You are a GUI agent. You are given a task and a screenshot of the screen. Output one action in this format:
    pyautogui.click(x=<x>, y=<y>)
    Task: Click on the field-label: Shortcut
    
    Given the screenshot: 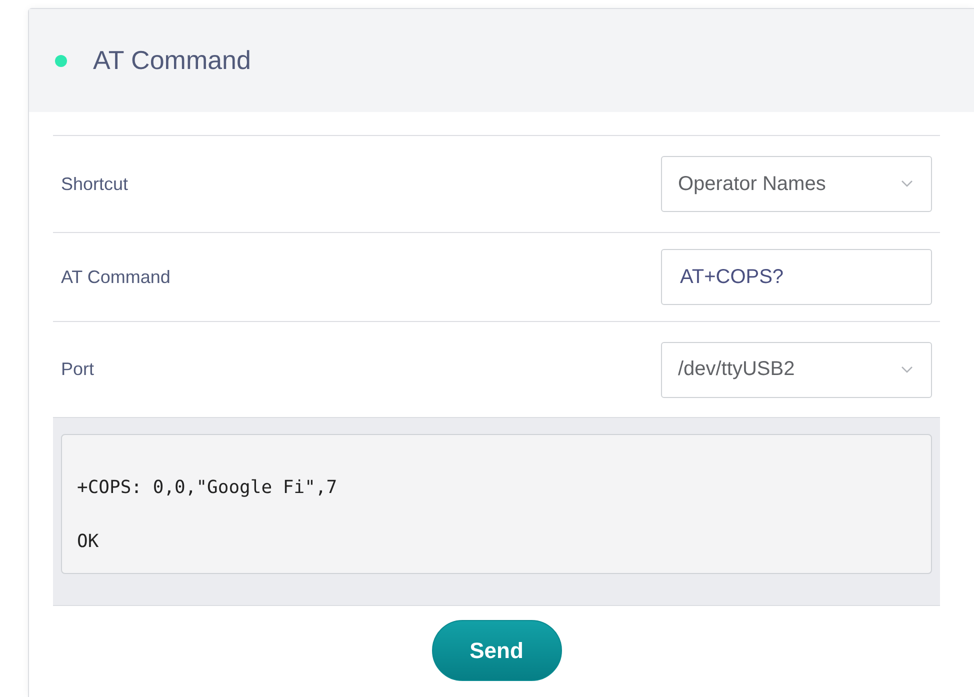 What is the action you would take?
    pyautogui.click(x=94, y=184)
    